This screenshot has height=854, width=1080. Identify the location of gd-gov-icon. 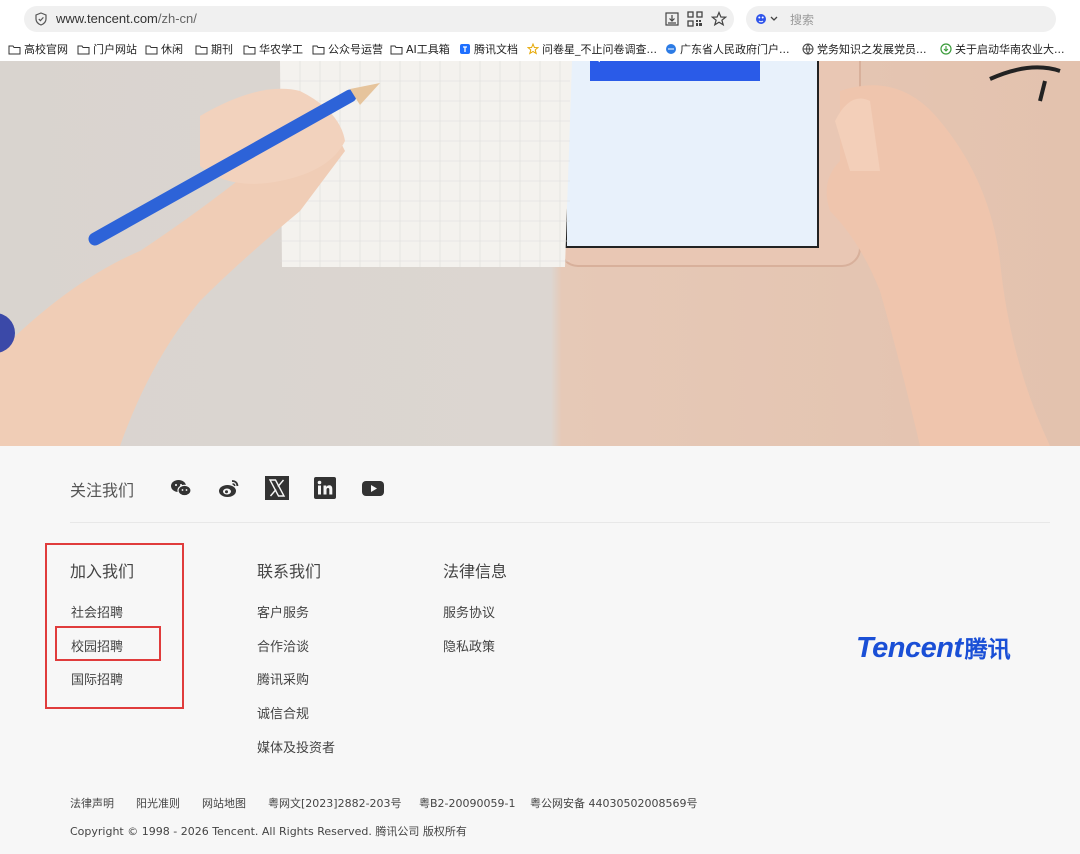
(671, 49).